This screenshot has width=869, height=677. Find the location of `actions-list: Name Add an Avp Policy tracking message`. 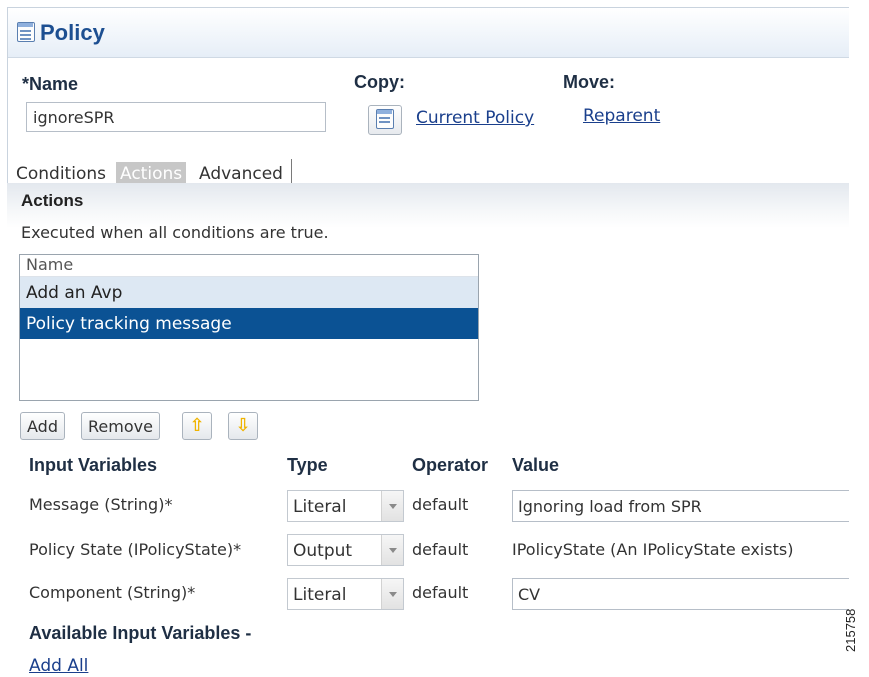

actions-list: Name Add an Avp Policy tracking message is located at coordinates (249, 327).